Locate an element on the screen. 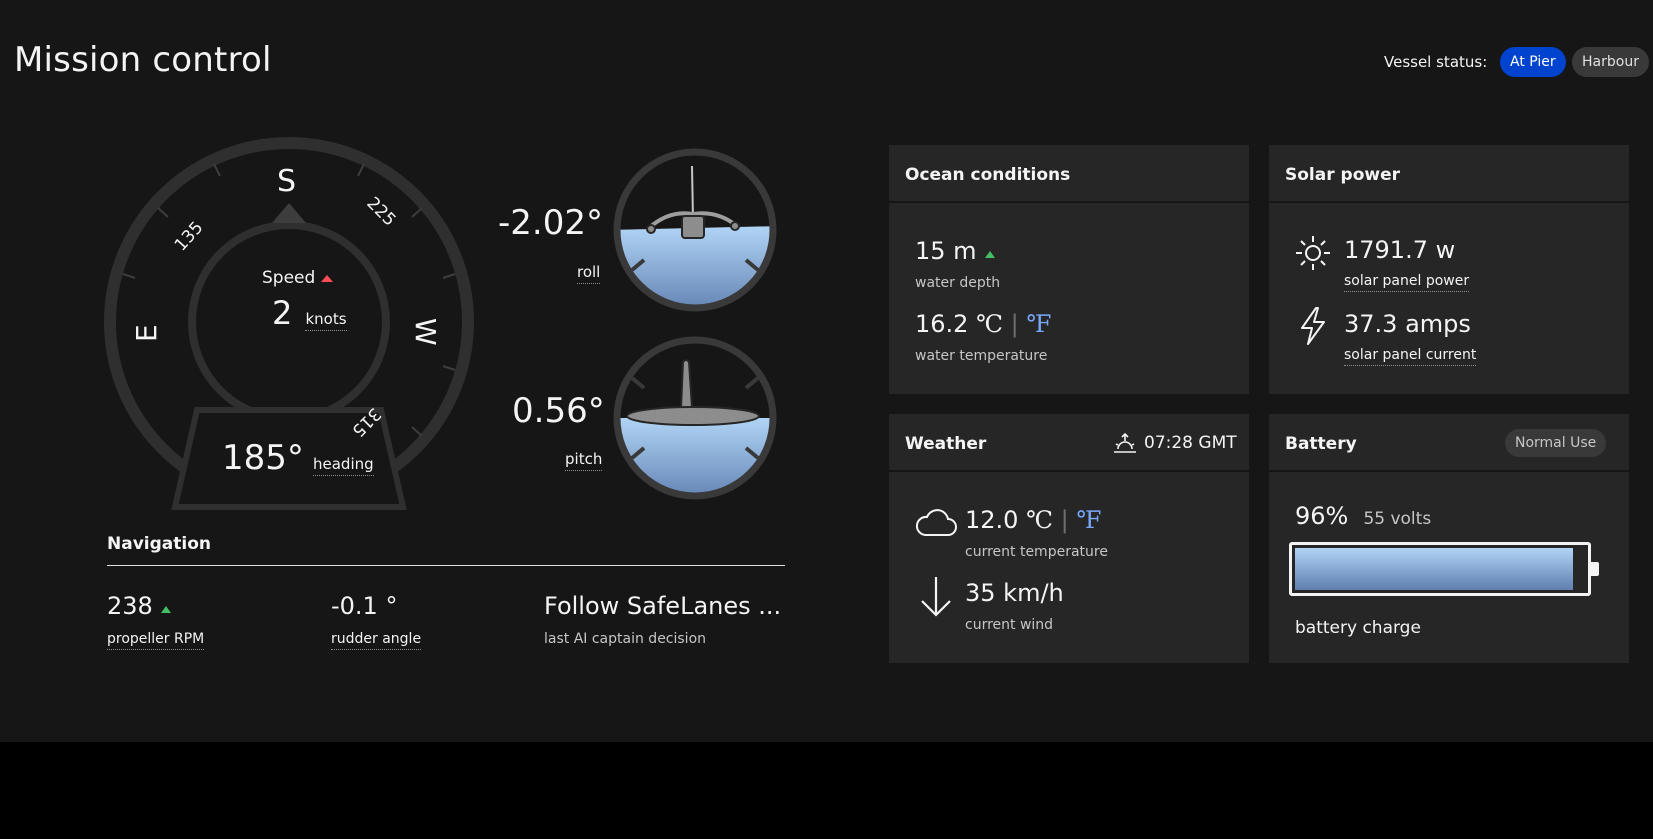 This screenshot has height=839, width=1653. rpm-value: 238 is located at coordinates (130, 606).